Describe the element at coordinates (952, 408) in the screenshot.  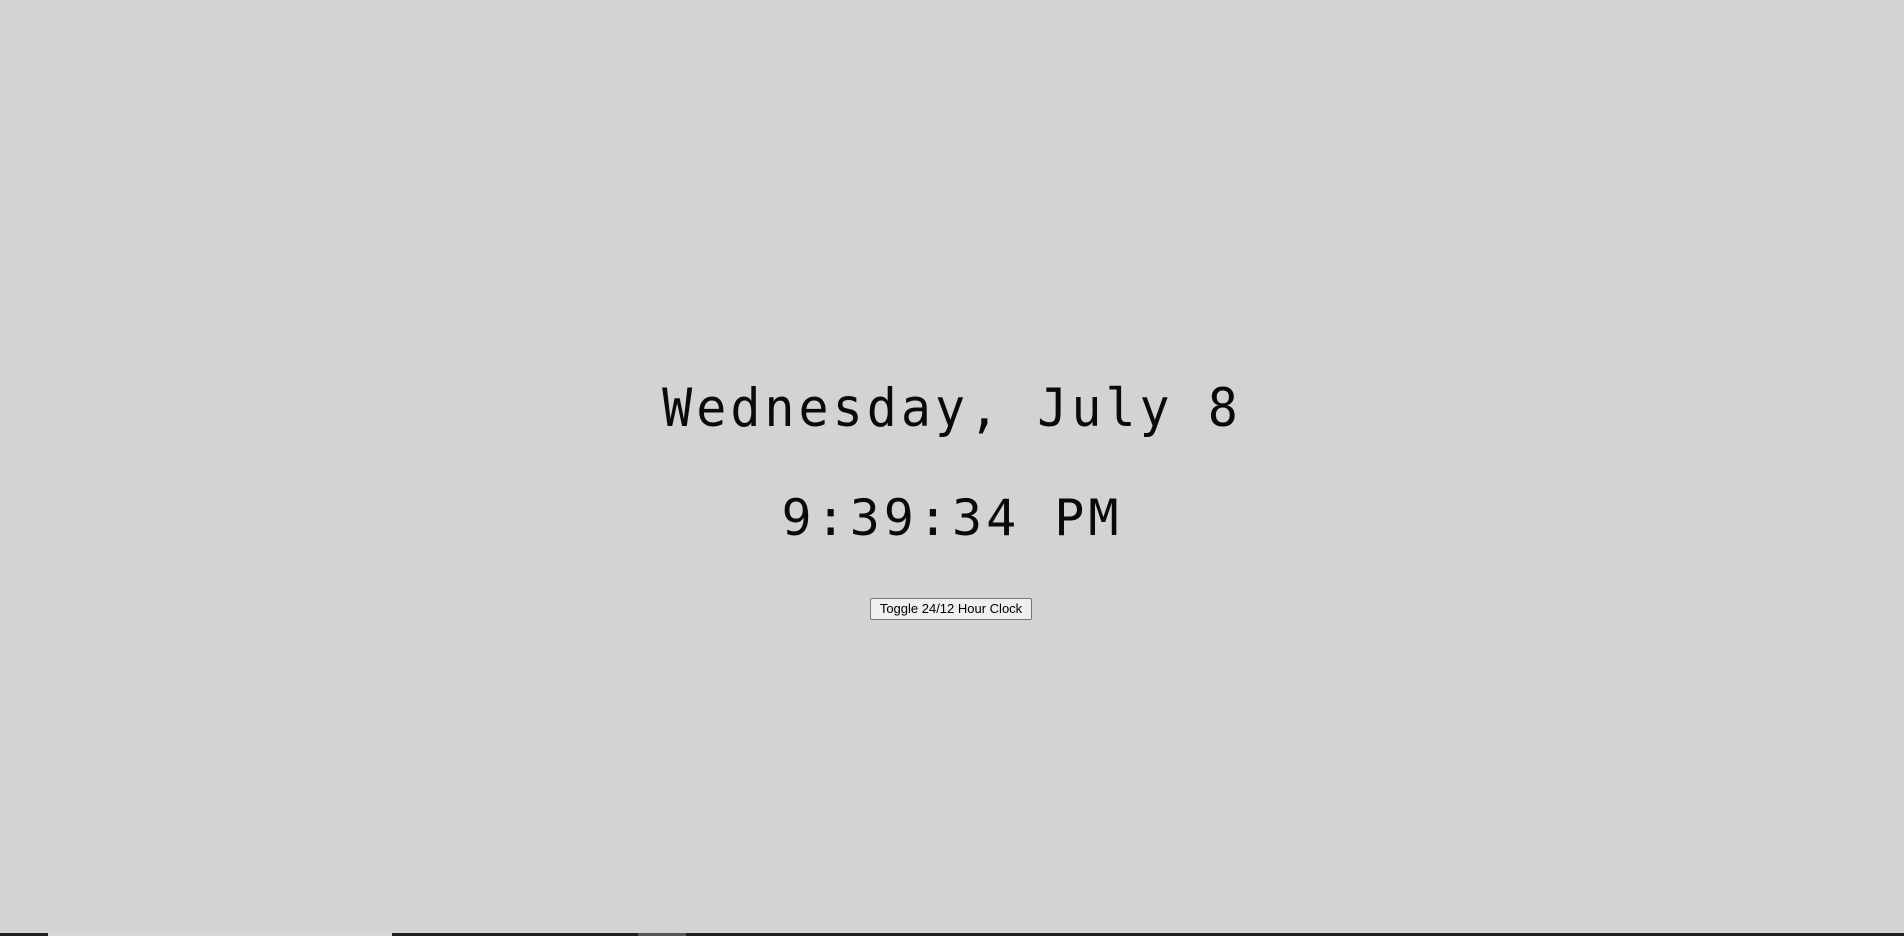
I see `date-display: Wednesday, July 8` at that location.